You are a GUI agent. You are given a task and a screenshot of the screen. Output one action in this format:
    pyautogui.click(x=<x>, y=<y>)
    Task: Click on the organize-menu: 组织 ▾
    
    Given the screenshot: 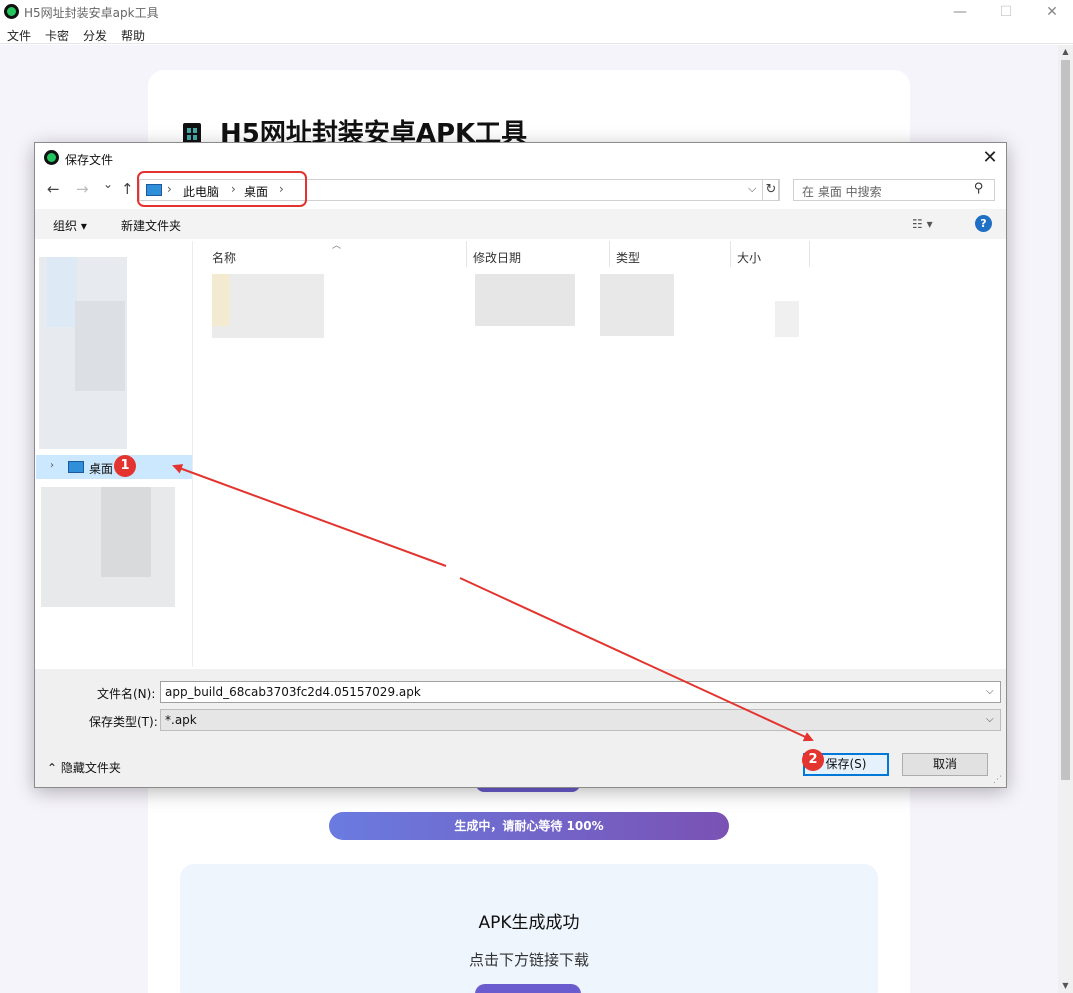 What is the action you would take?
    pyautogui.click(x=70, y=225)
    